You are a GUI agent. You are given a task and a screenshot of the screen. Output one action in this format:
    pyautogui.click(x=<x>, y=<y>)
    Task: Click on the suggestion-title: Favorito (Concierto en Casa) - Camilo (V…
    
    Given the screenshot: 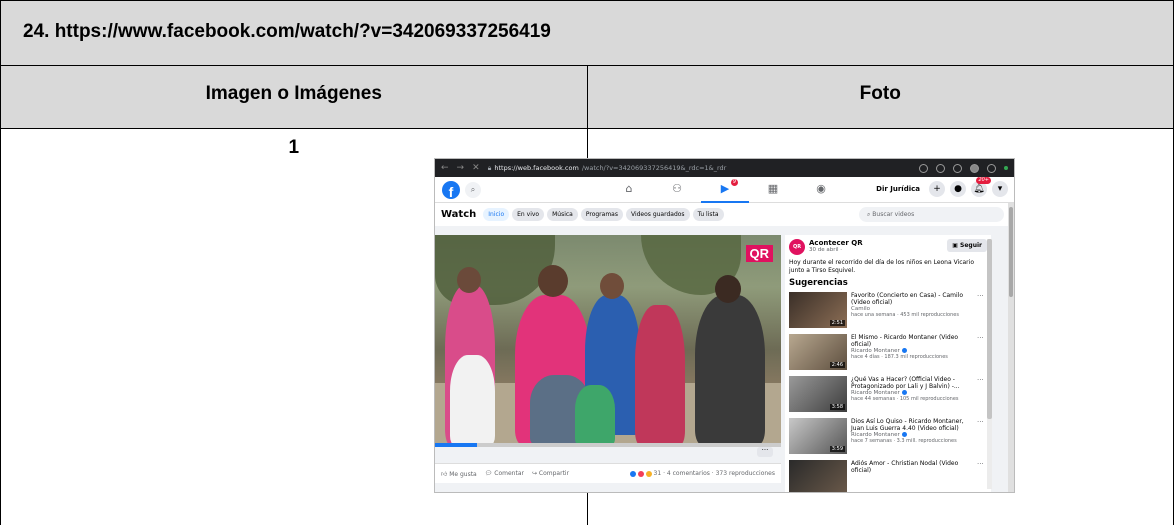 What is the action you would take?
    pyautogui.click(x=907, y=299)
    